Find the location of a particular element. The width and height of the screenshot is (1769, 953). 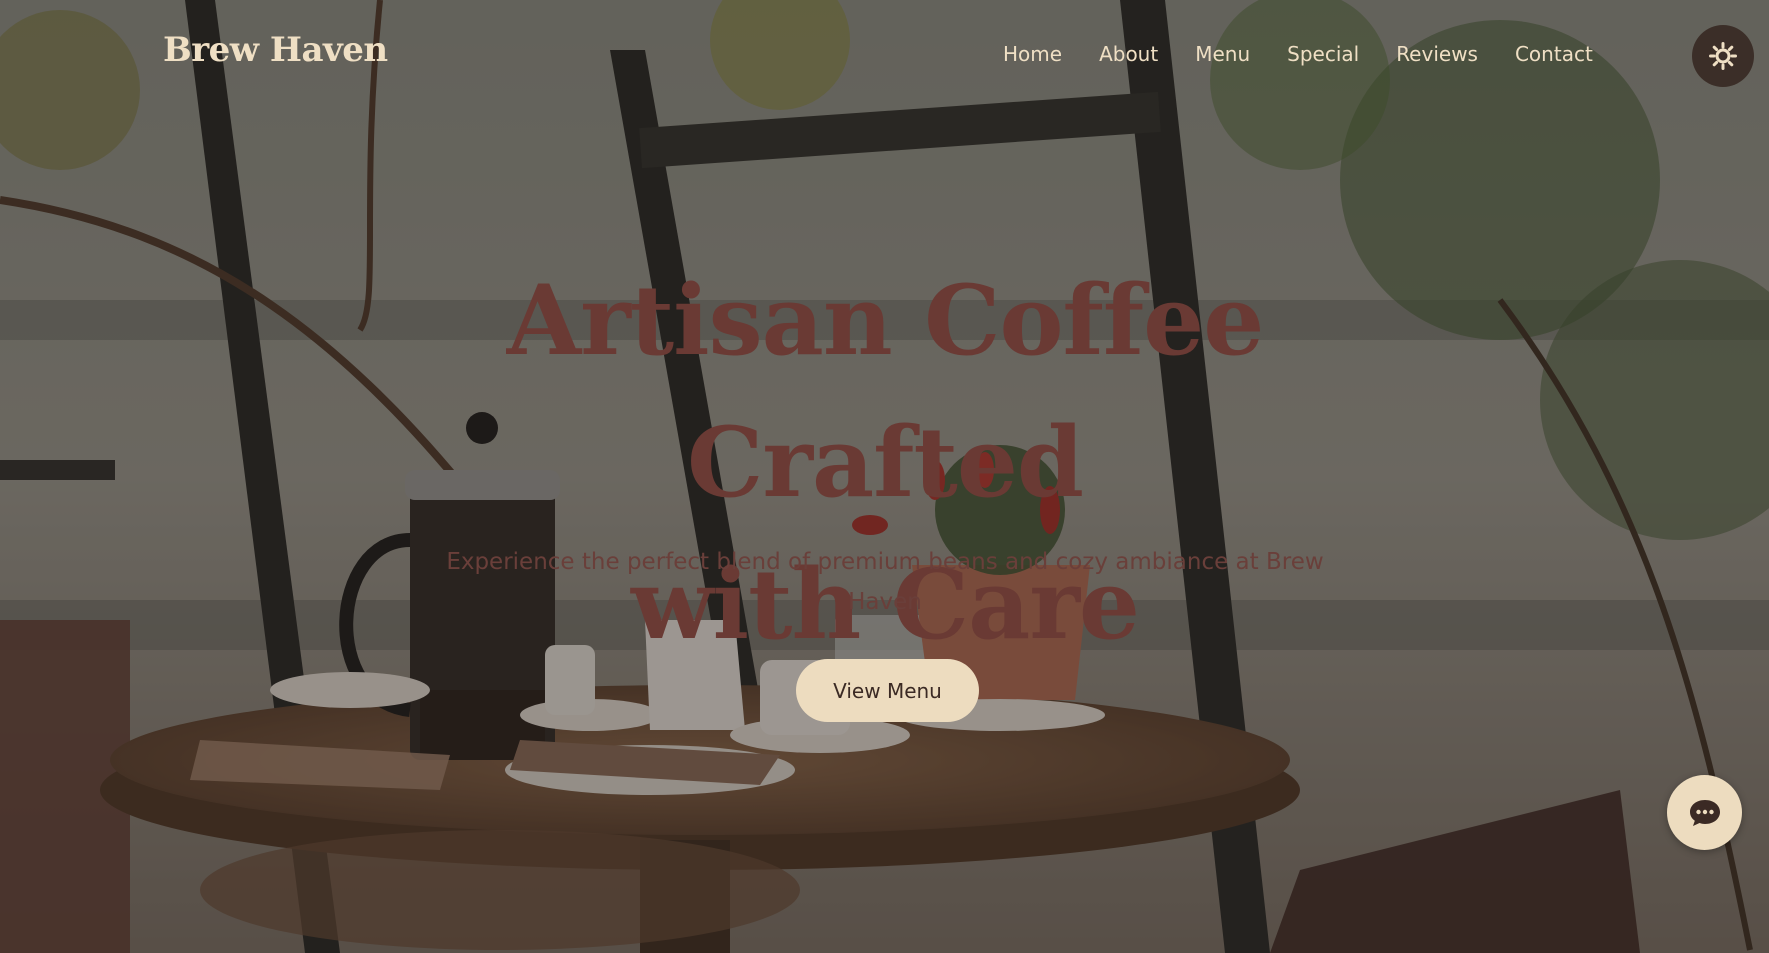

nav-link-about: About is located at coordinates (1128, 54).